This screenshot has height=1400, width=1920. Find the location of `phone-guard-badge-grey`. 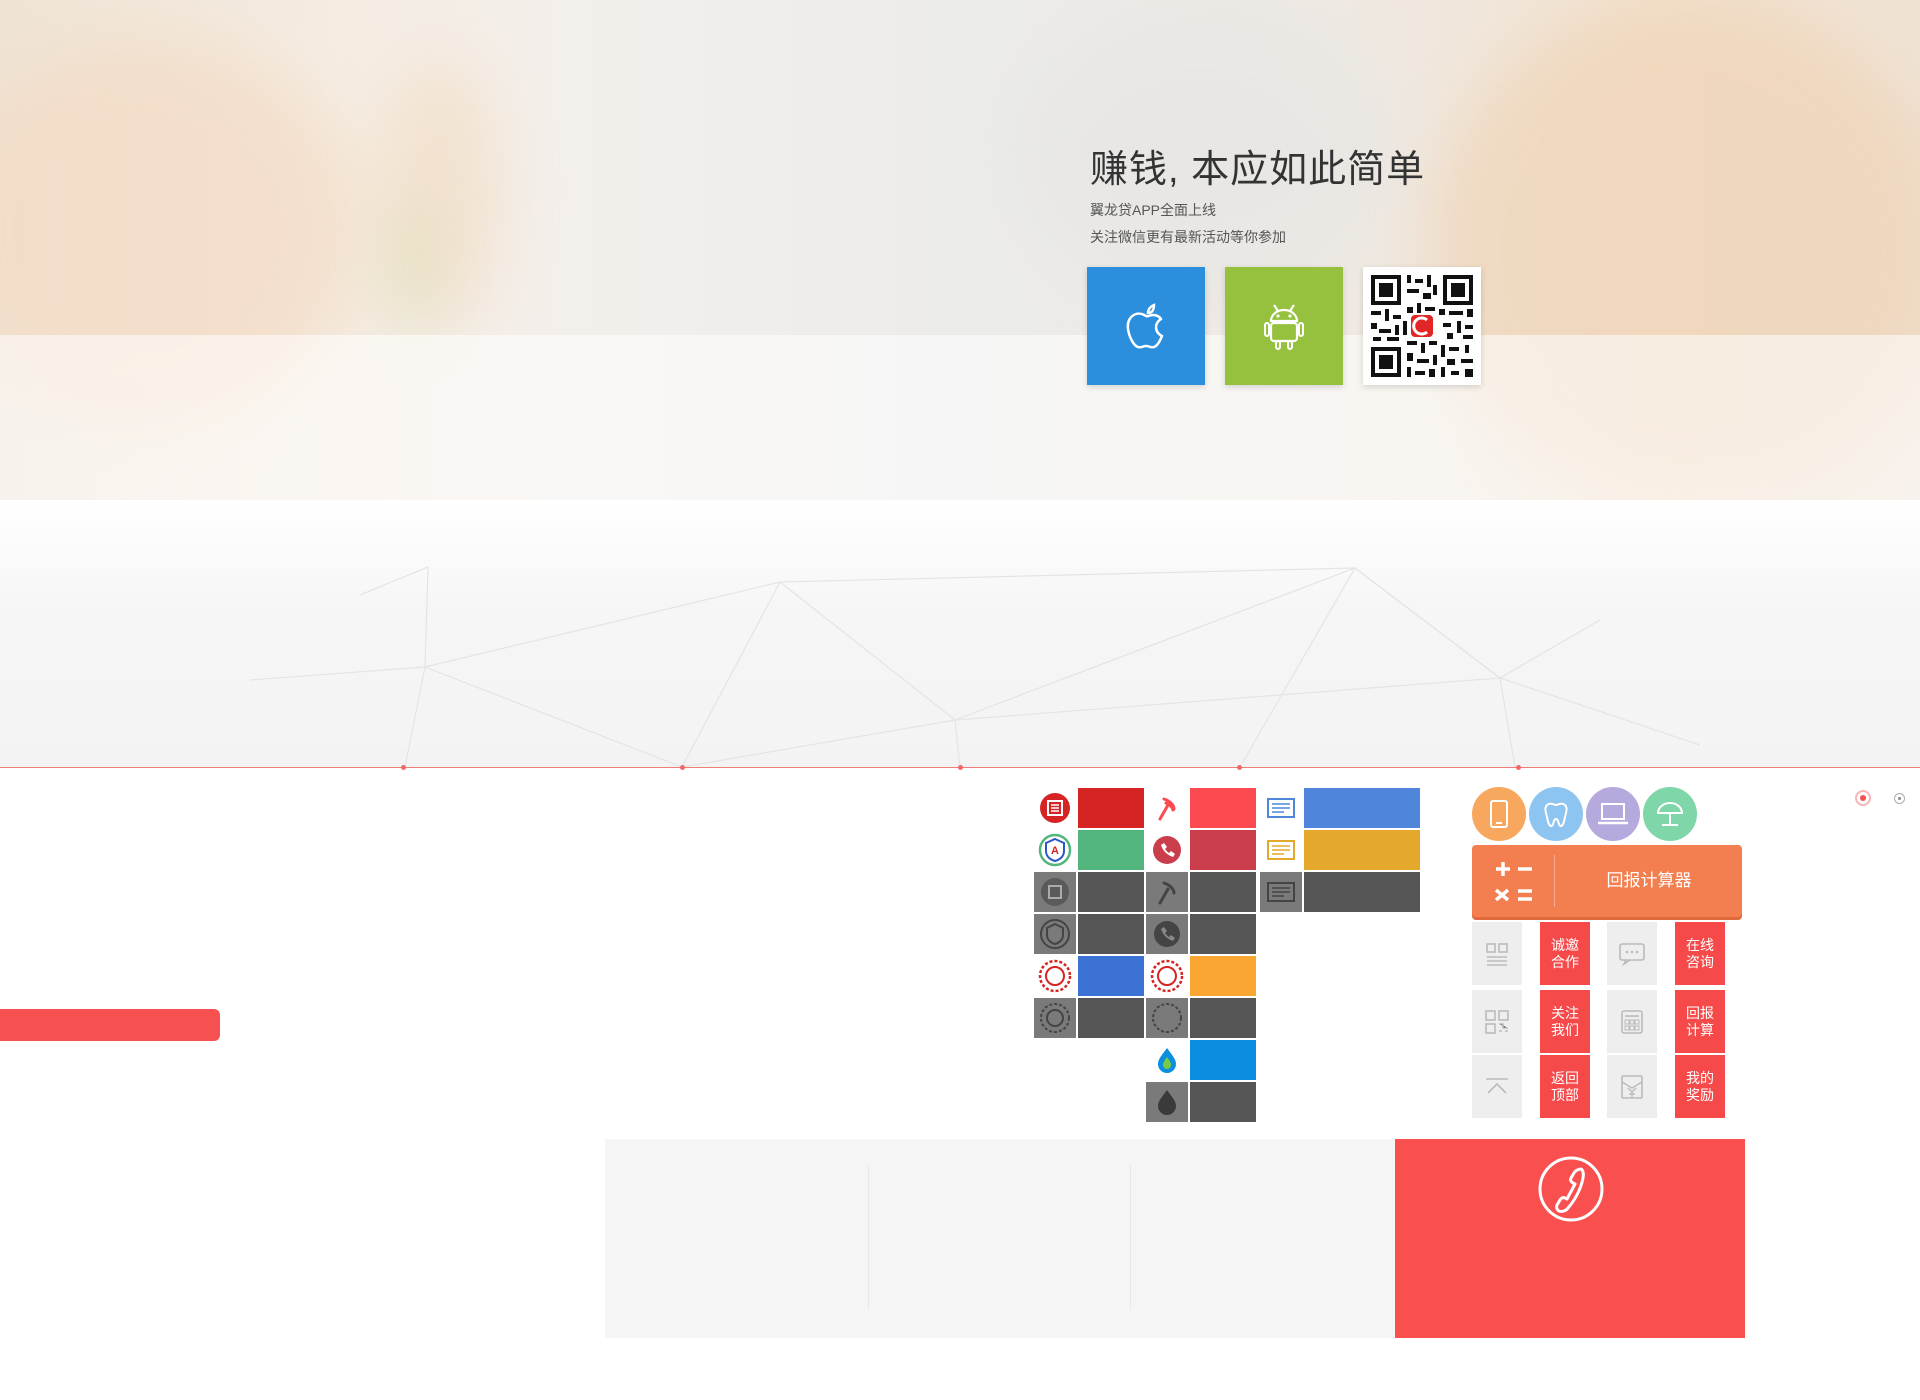

phone-guard-badge-grey is located at coordinates (1201, 934).